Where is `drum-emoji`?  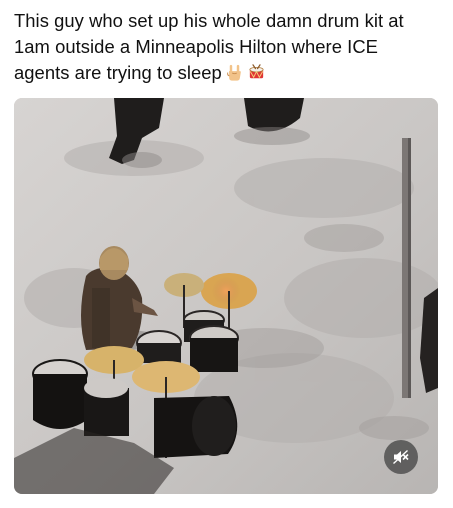 drum-emoji is located at coordinates (256, 71).